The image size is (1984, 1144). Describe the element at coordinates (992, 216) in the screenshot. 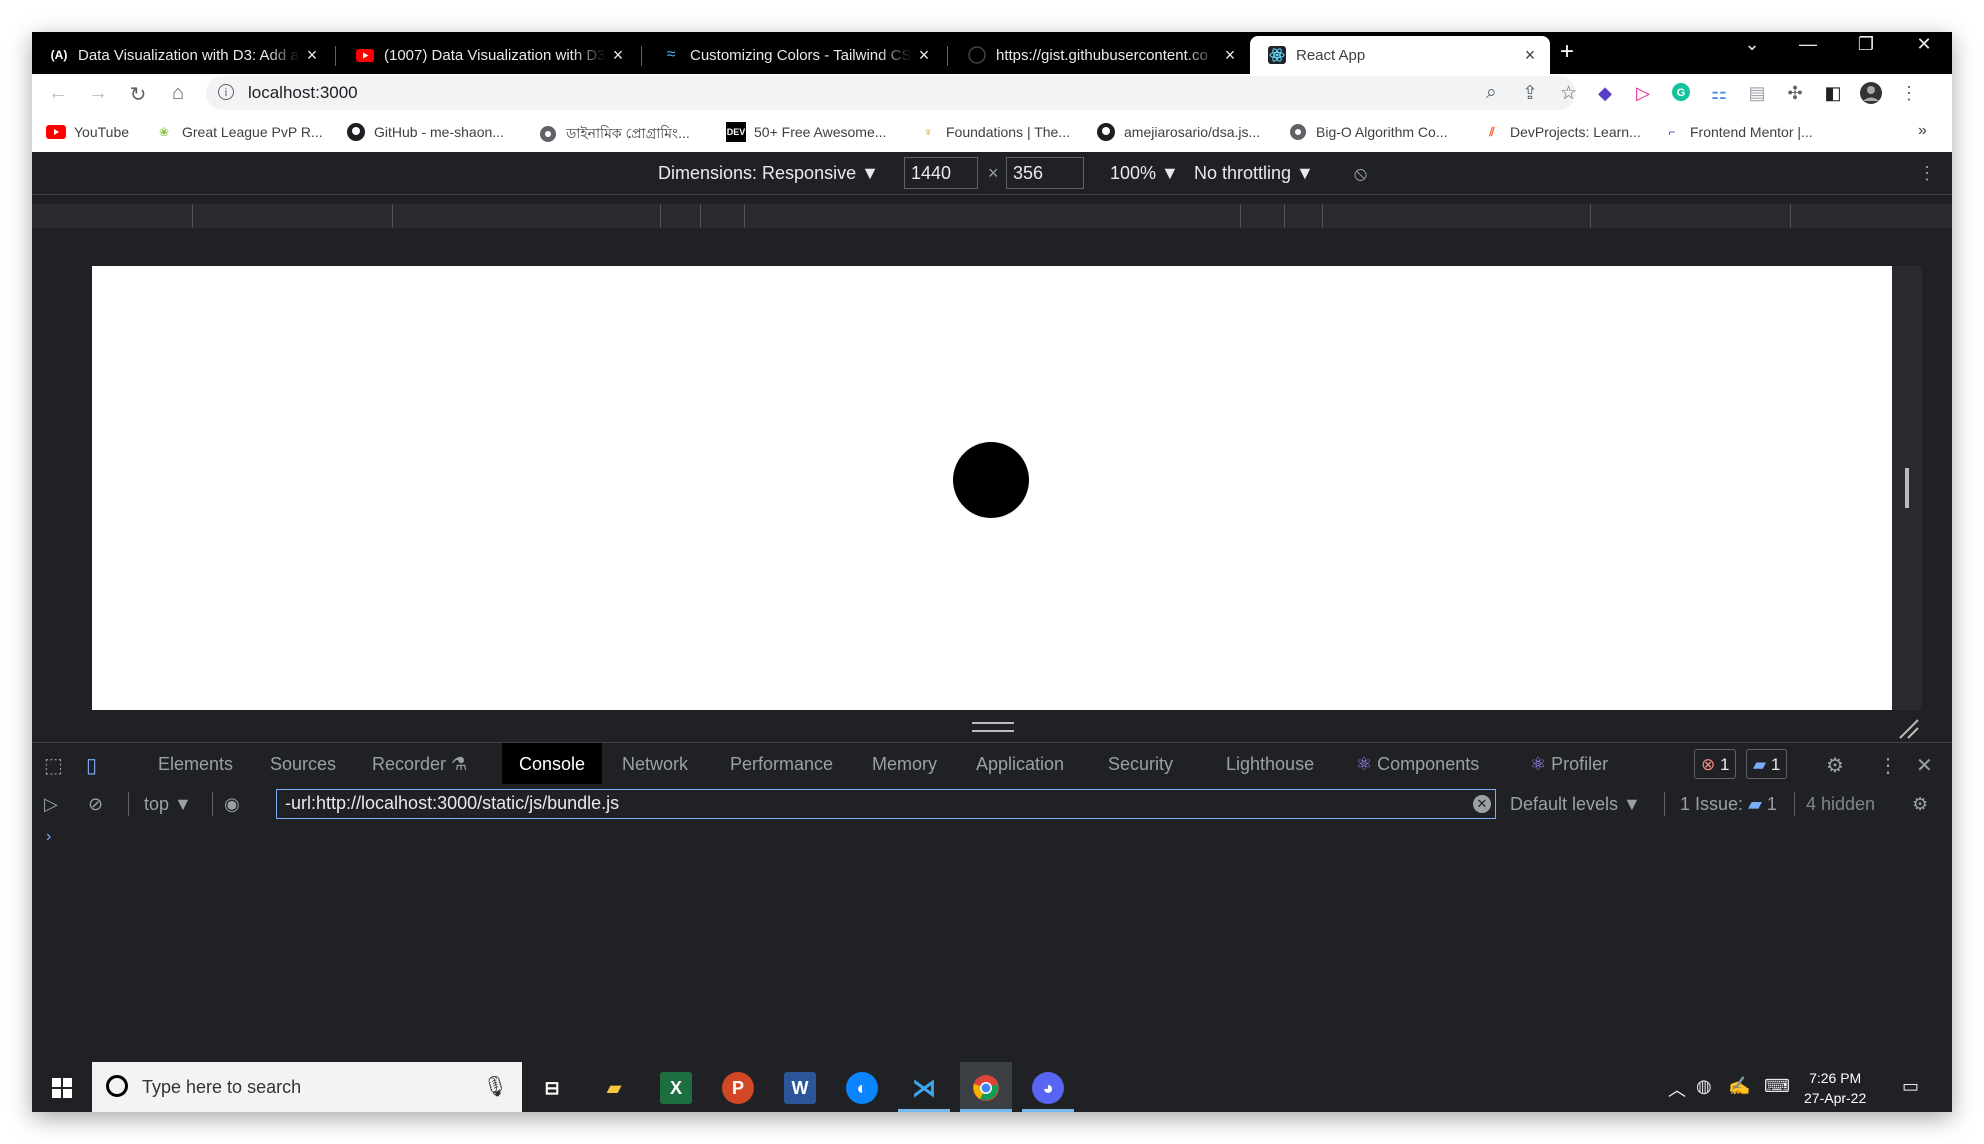

I see `media-query-bar` at that location.